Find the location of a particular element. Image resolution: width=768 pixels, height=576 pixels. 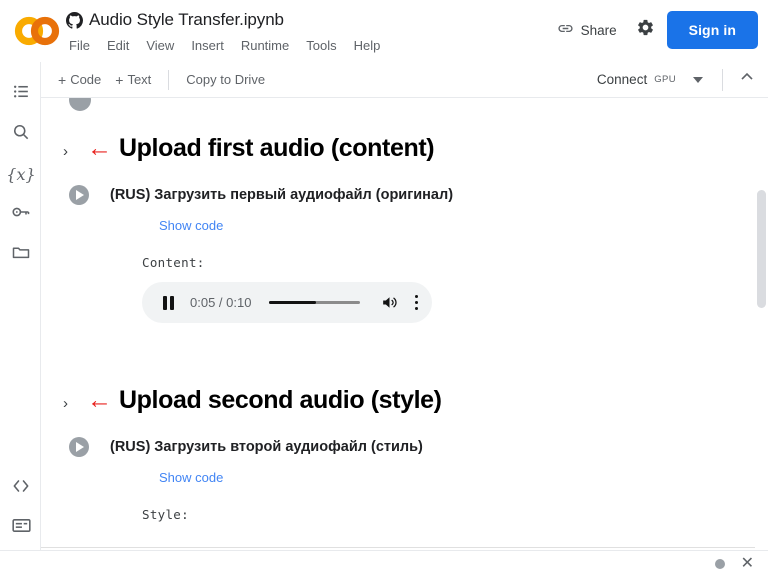

sidebar-item-variables: {x} is located at coordinates (21, 174).